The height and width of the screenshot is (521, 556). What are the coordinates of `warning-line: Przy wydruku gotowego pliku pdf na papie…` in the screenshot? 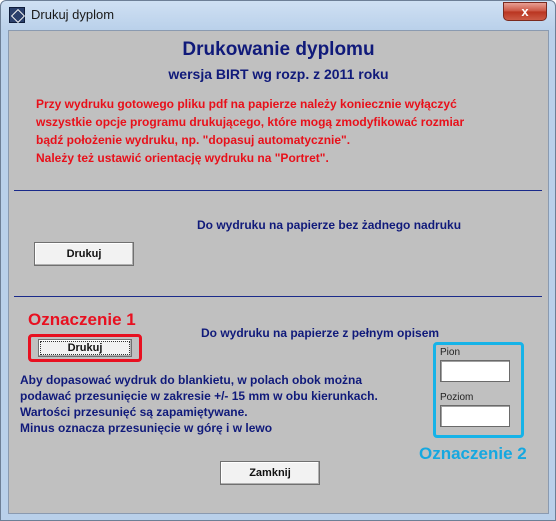 It's located at (246, 104).